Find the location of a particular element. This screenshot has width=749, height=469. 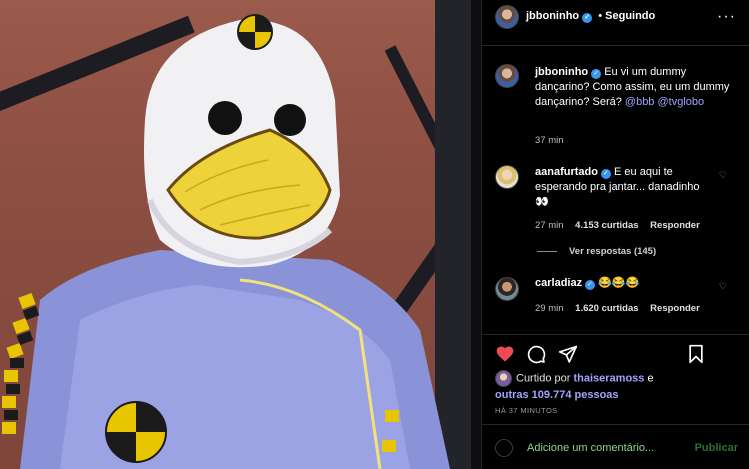

comment-meta: 29 min 1.620 curtidas Responder is located at coordinates (617, 308).